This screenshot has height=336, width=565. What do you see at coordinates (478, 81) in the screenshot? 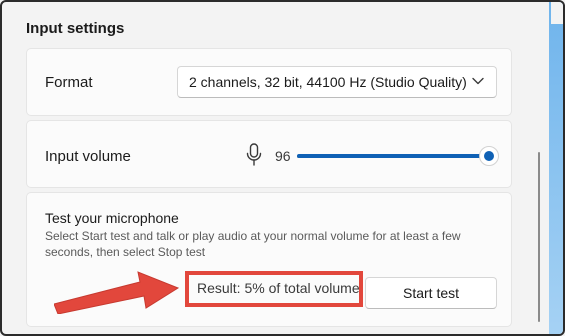
I see `chevron-down-icon` at bounding box center [478, 81].